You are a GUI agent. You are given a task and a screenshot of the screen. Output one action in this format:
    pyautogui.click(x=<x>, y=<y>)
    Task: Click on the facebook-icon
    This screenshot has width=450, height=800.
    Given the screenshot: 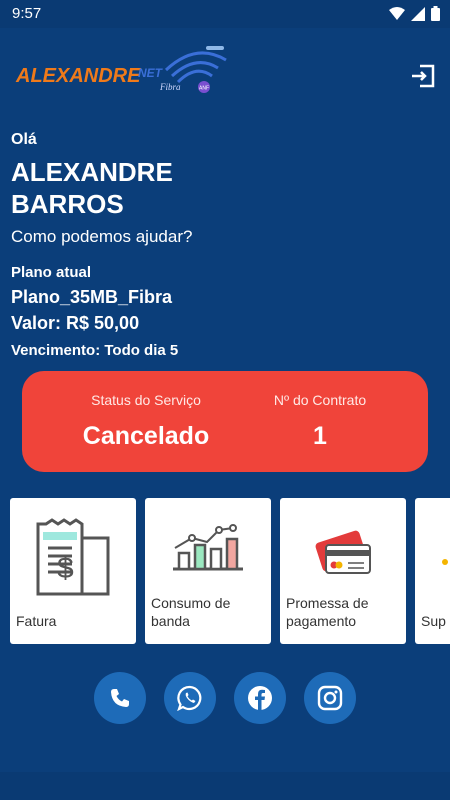 What is the action you would take?
    pyautogui.click(x=260, y=698)
    